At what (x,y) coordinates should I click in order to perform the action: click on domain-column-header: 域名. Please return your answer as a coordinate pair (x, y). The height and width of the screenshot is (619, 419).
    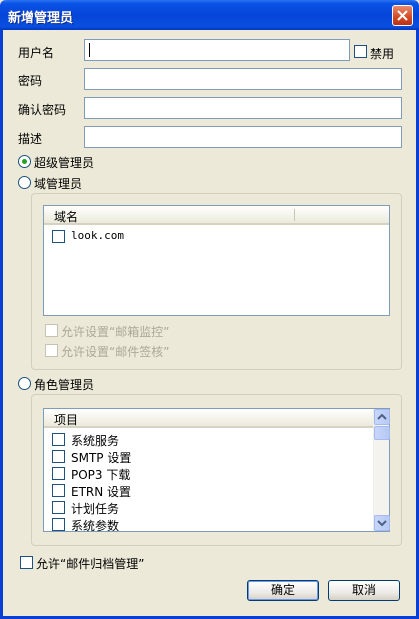
    Looking at the image, I should click on (66, 216).